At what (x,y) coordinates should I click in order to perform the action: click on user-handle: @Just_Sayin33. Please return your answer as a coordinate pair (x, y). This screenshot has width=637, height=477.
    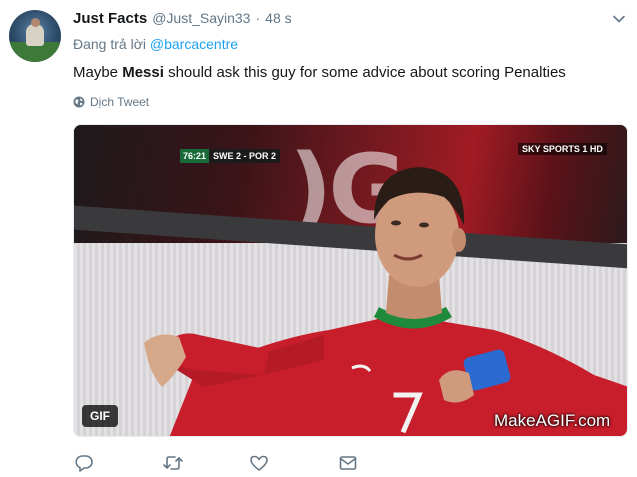
    Looking at the image, I should click on (201, 18).